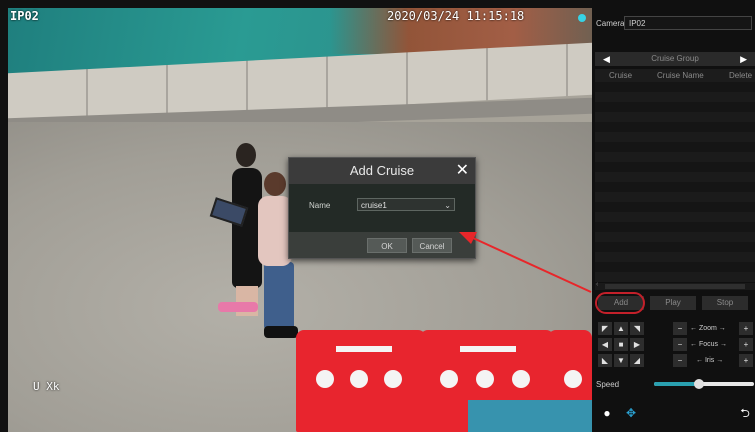 The image size is (755, 432). What do you see at coordinates (621, 360) in the screenshot?
I see `ptz-down-icon: ▼` at bounding box center [621, 360].